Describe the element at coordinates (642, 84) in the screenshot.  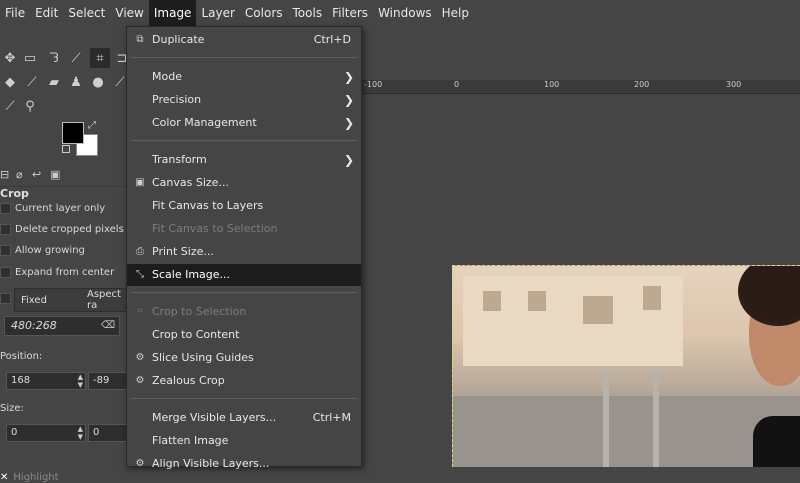
I see `ruler-label: 200` at that location.